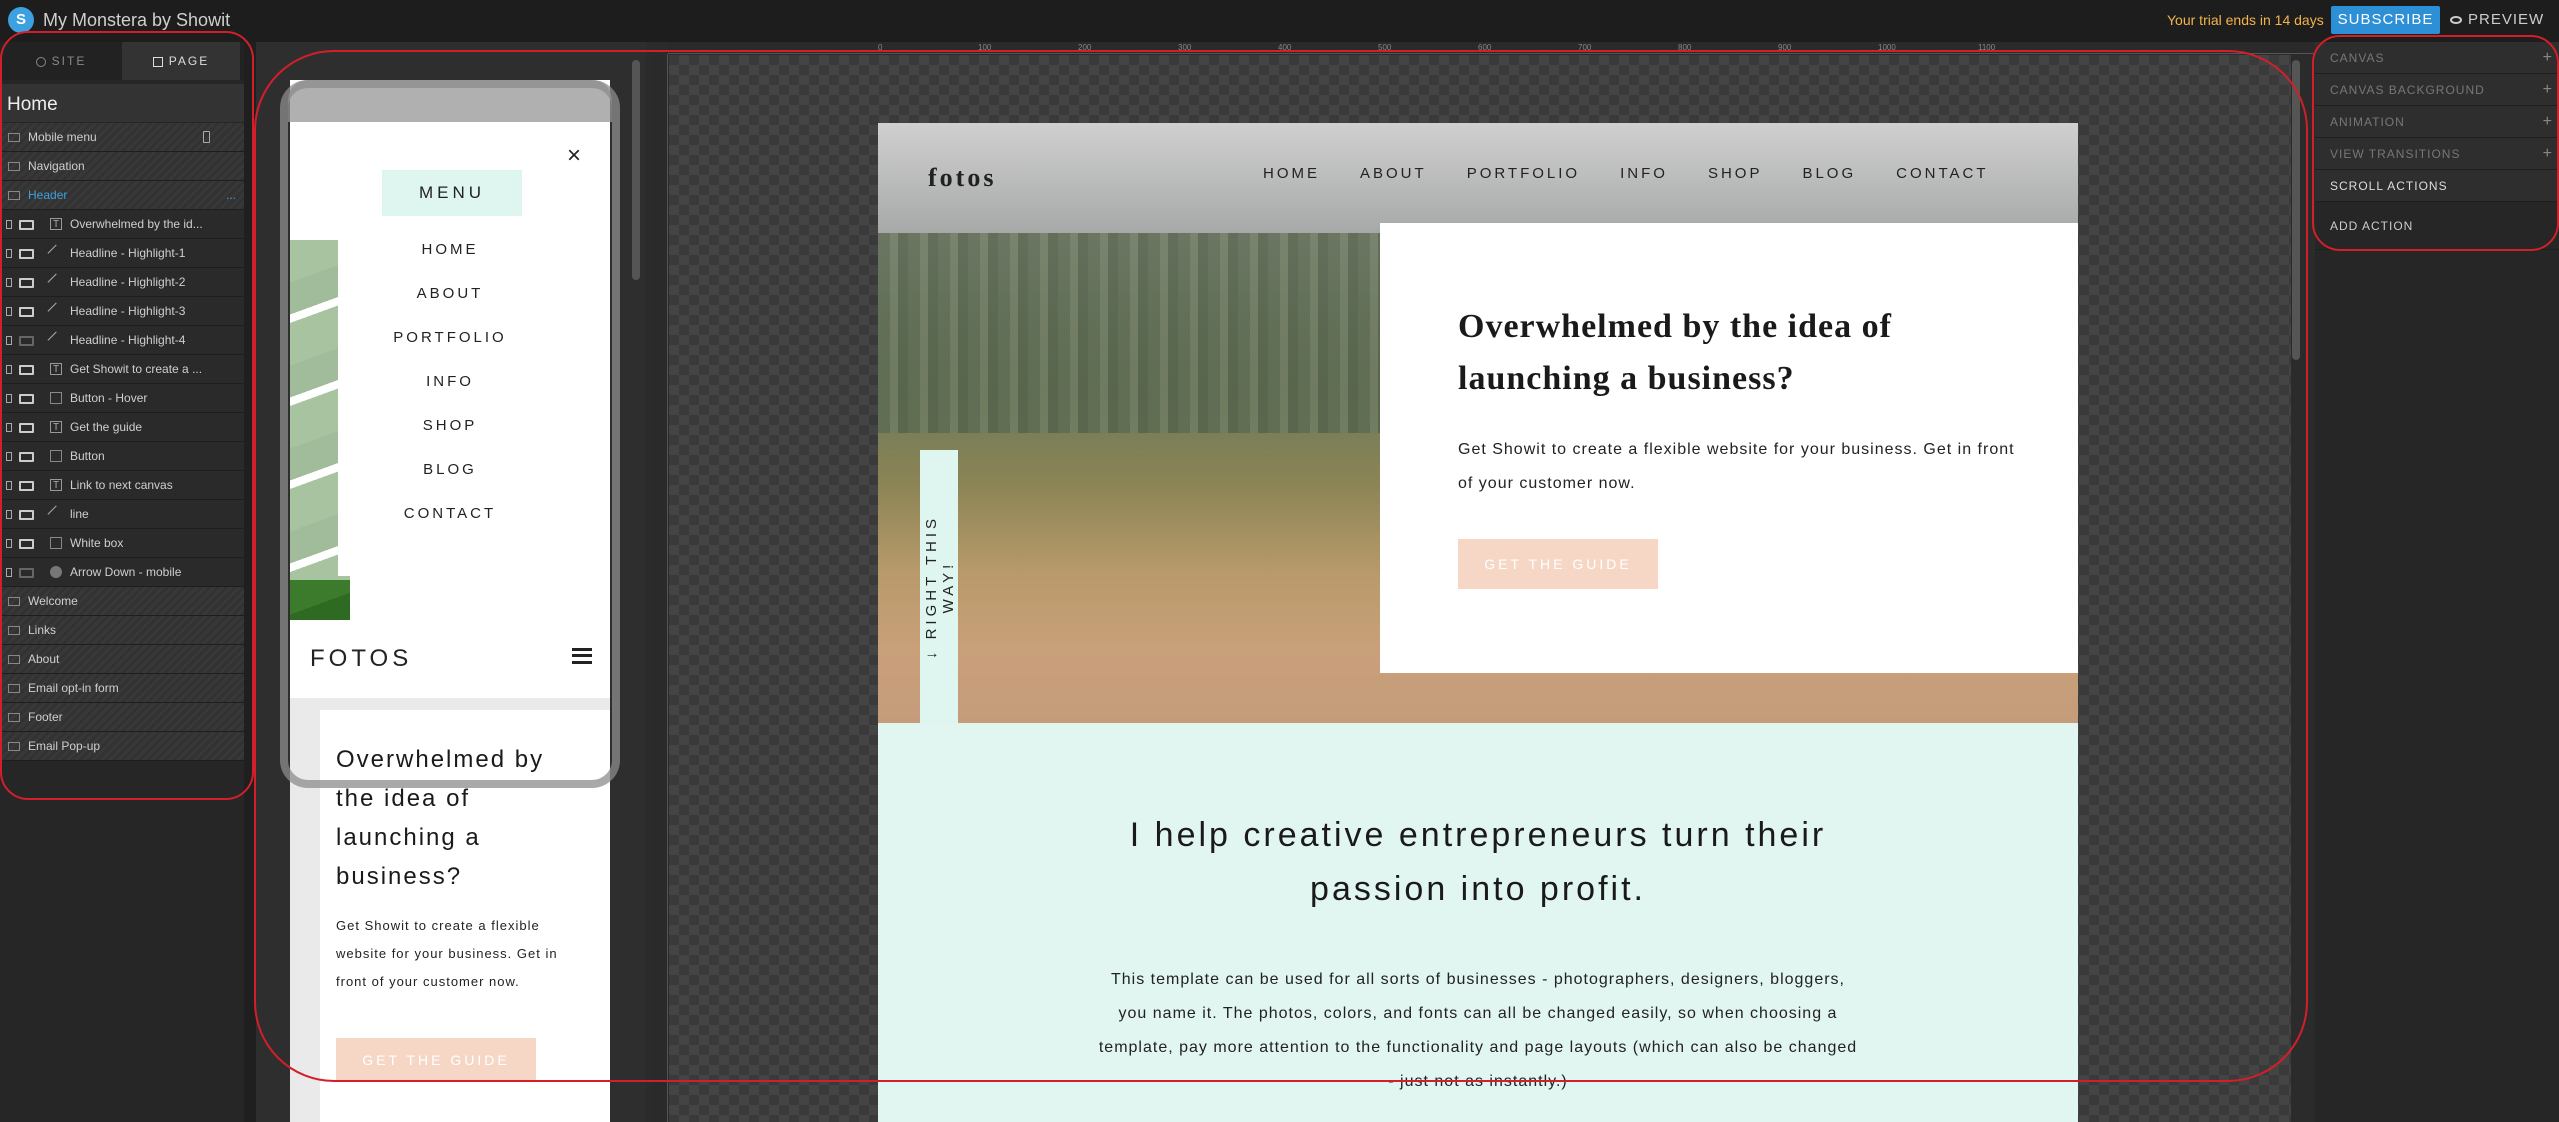 The image size is (2559, 1122). Describe the element at coordinates (361, 659) in the screenshot. I see `mobile-logo: FOTOS` at that location.